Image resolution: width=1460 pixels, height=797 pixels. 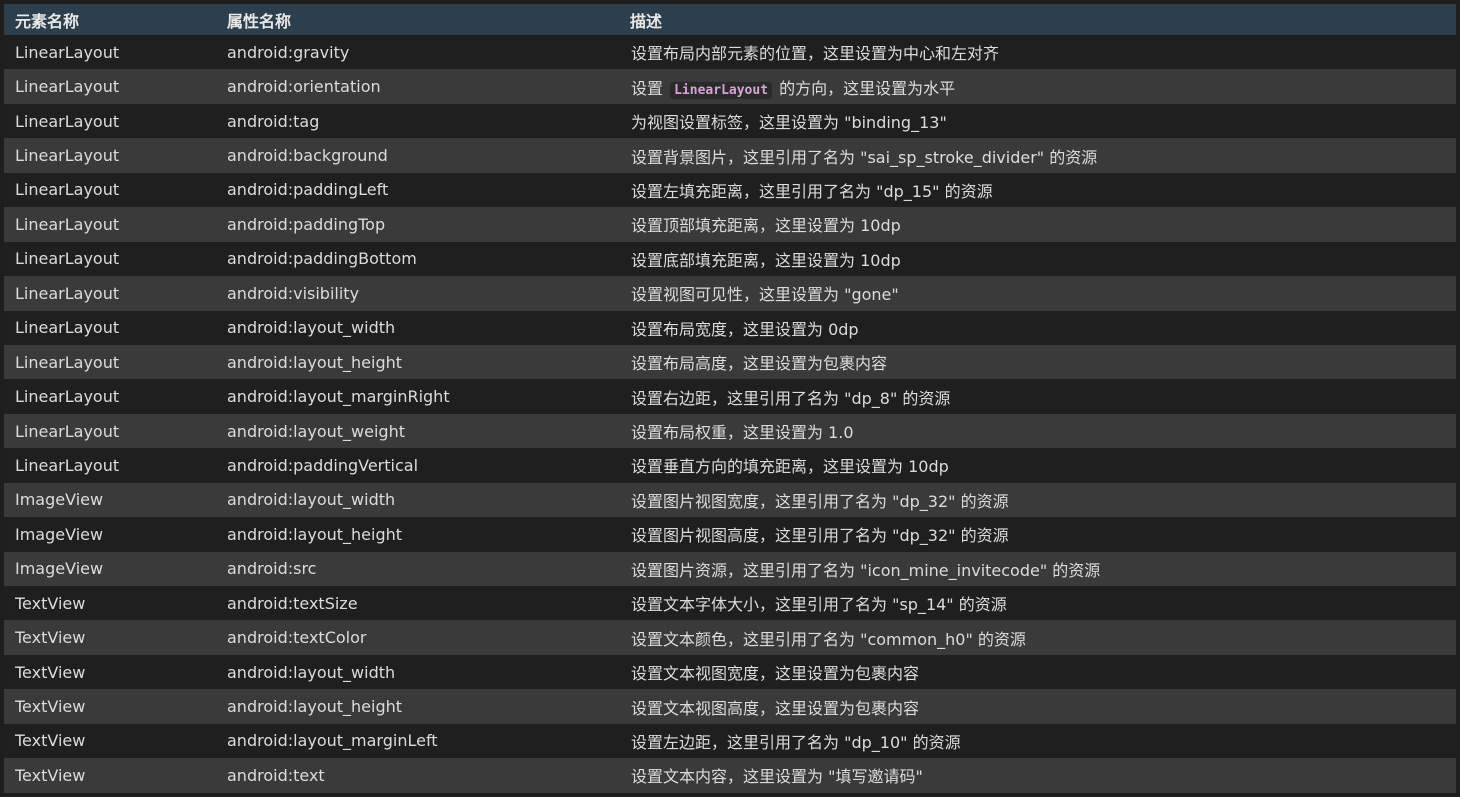 What do you see at coordinates (304, 87) in the screenshot?
I see `cell-attribute-name: android:orientation` at bounding box center [304, 87].